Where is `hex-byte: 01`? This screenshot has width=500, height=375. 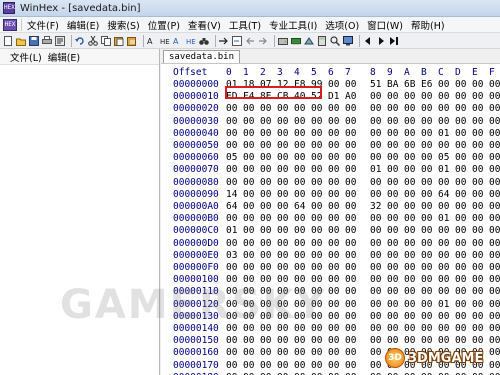
hex-byte: 01 is located at coordinates (378, 169).